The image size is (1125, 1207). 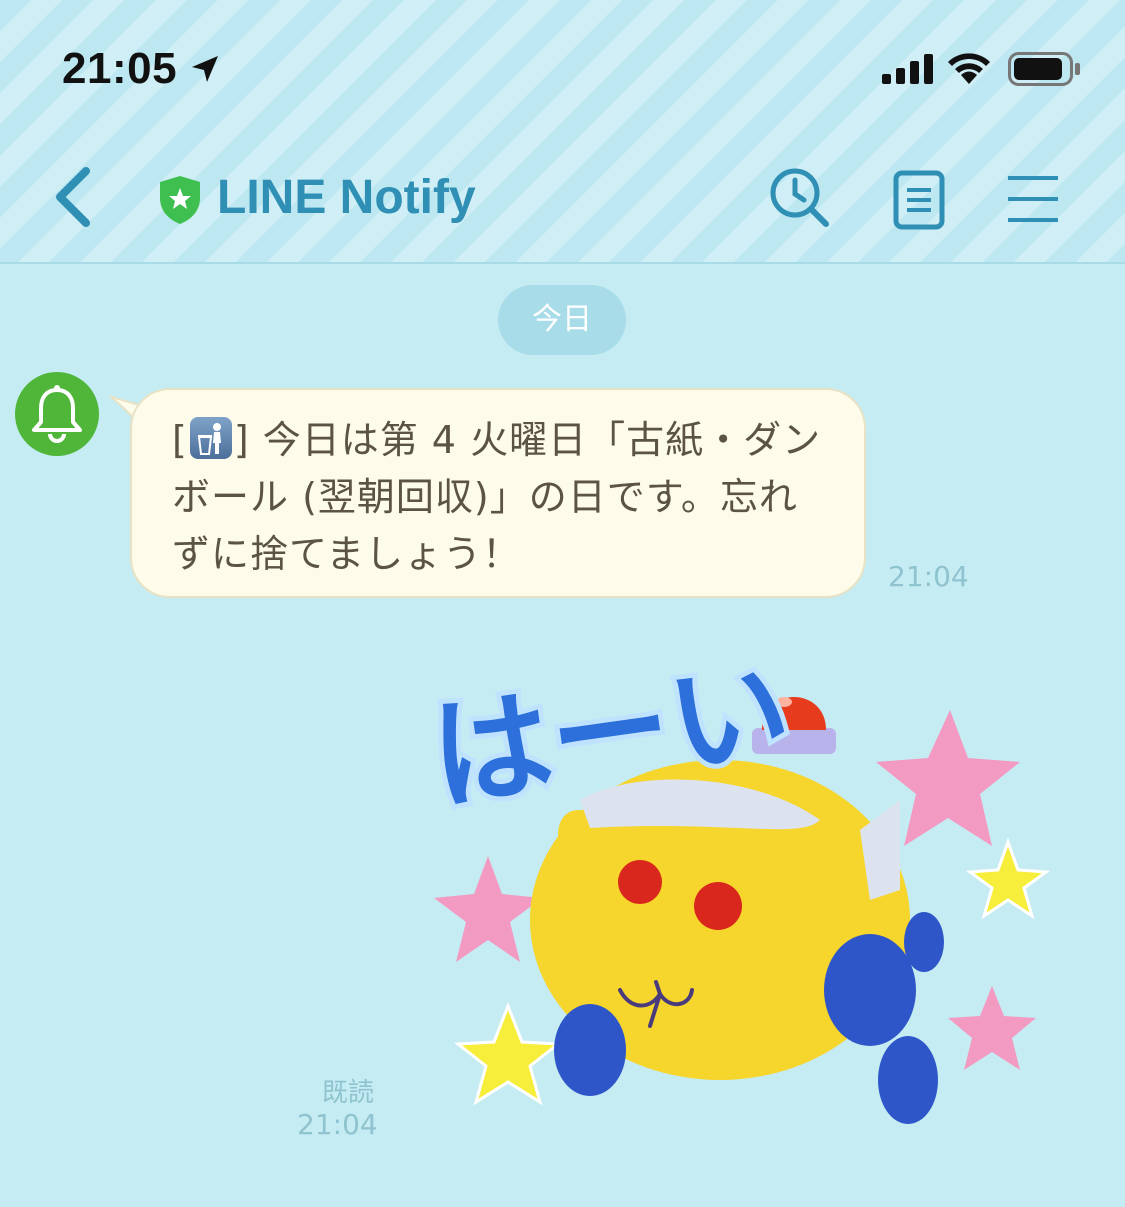 I want to click on star-yellow-right, so click(x=1007, y=878).